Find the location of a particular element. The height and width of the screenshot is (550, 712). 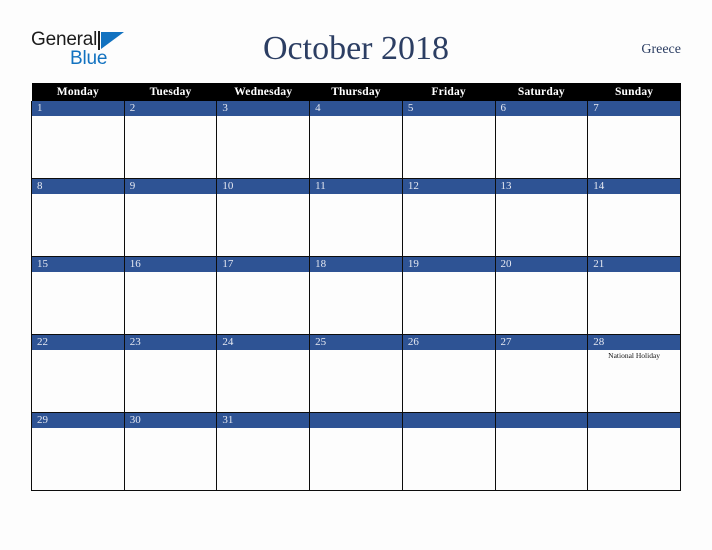

weekday-header-friday: Friday is located at coordinates (449, 92).